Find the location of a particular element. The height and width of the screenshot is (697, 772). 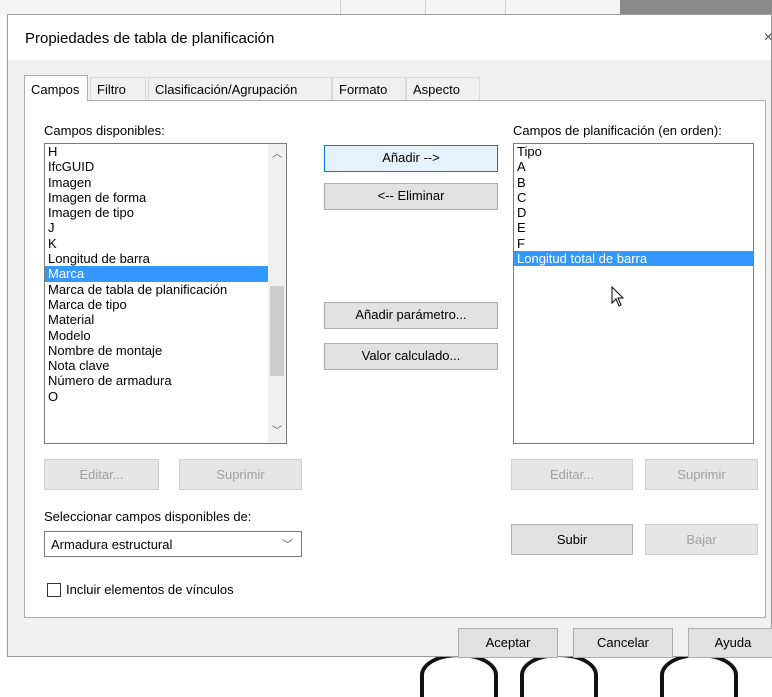

background-dark-area is located at coordinates (696, 7).